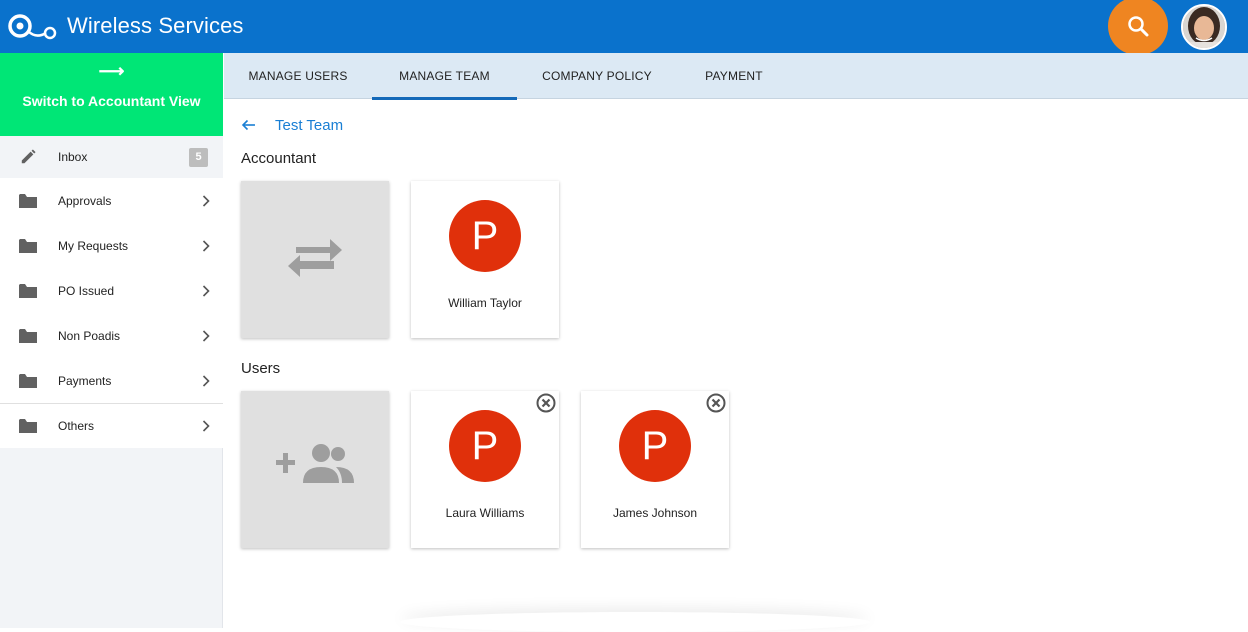 Image resolution: width=1248 pixels, height=632 pixels. I want to click on sidebar-item-label: Payments, so click(85, 380).